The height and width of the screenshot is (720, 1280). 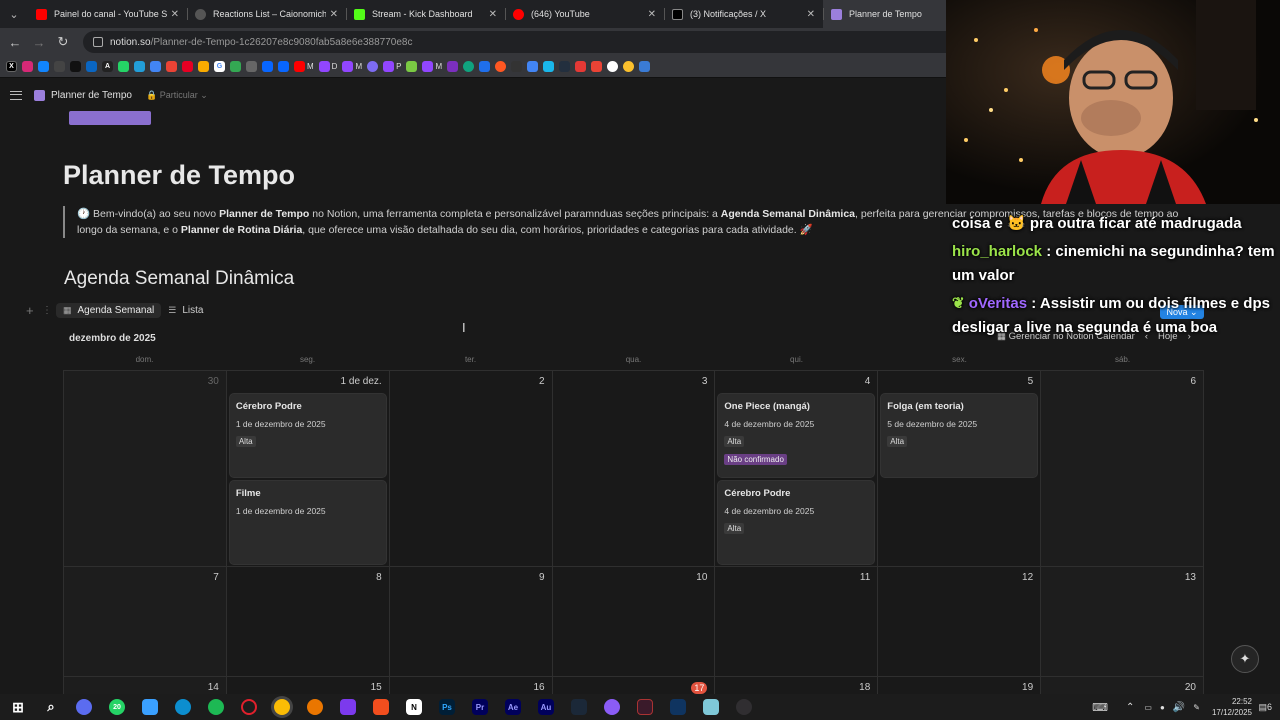 I want to click on breadcrumb: Planner de Tempo, so click(x=91, y=95).